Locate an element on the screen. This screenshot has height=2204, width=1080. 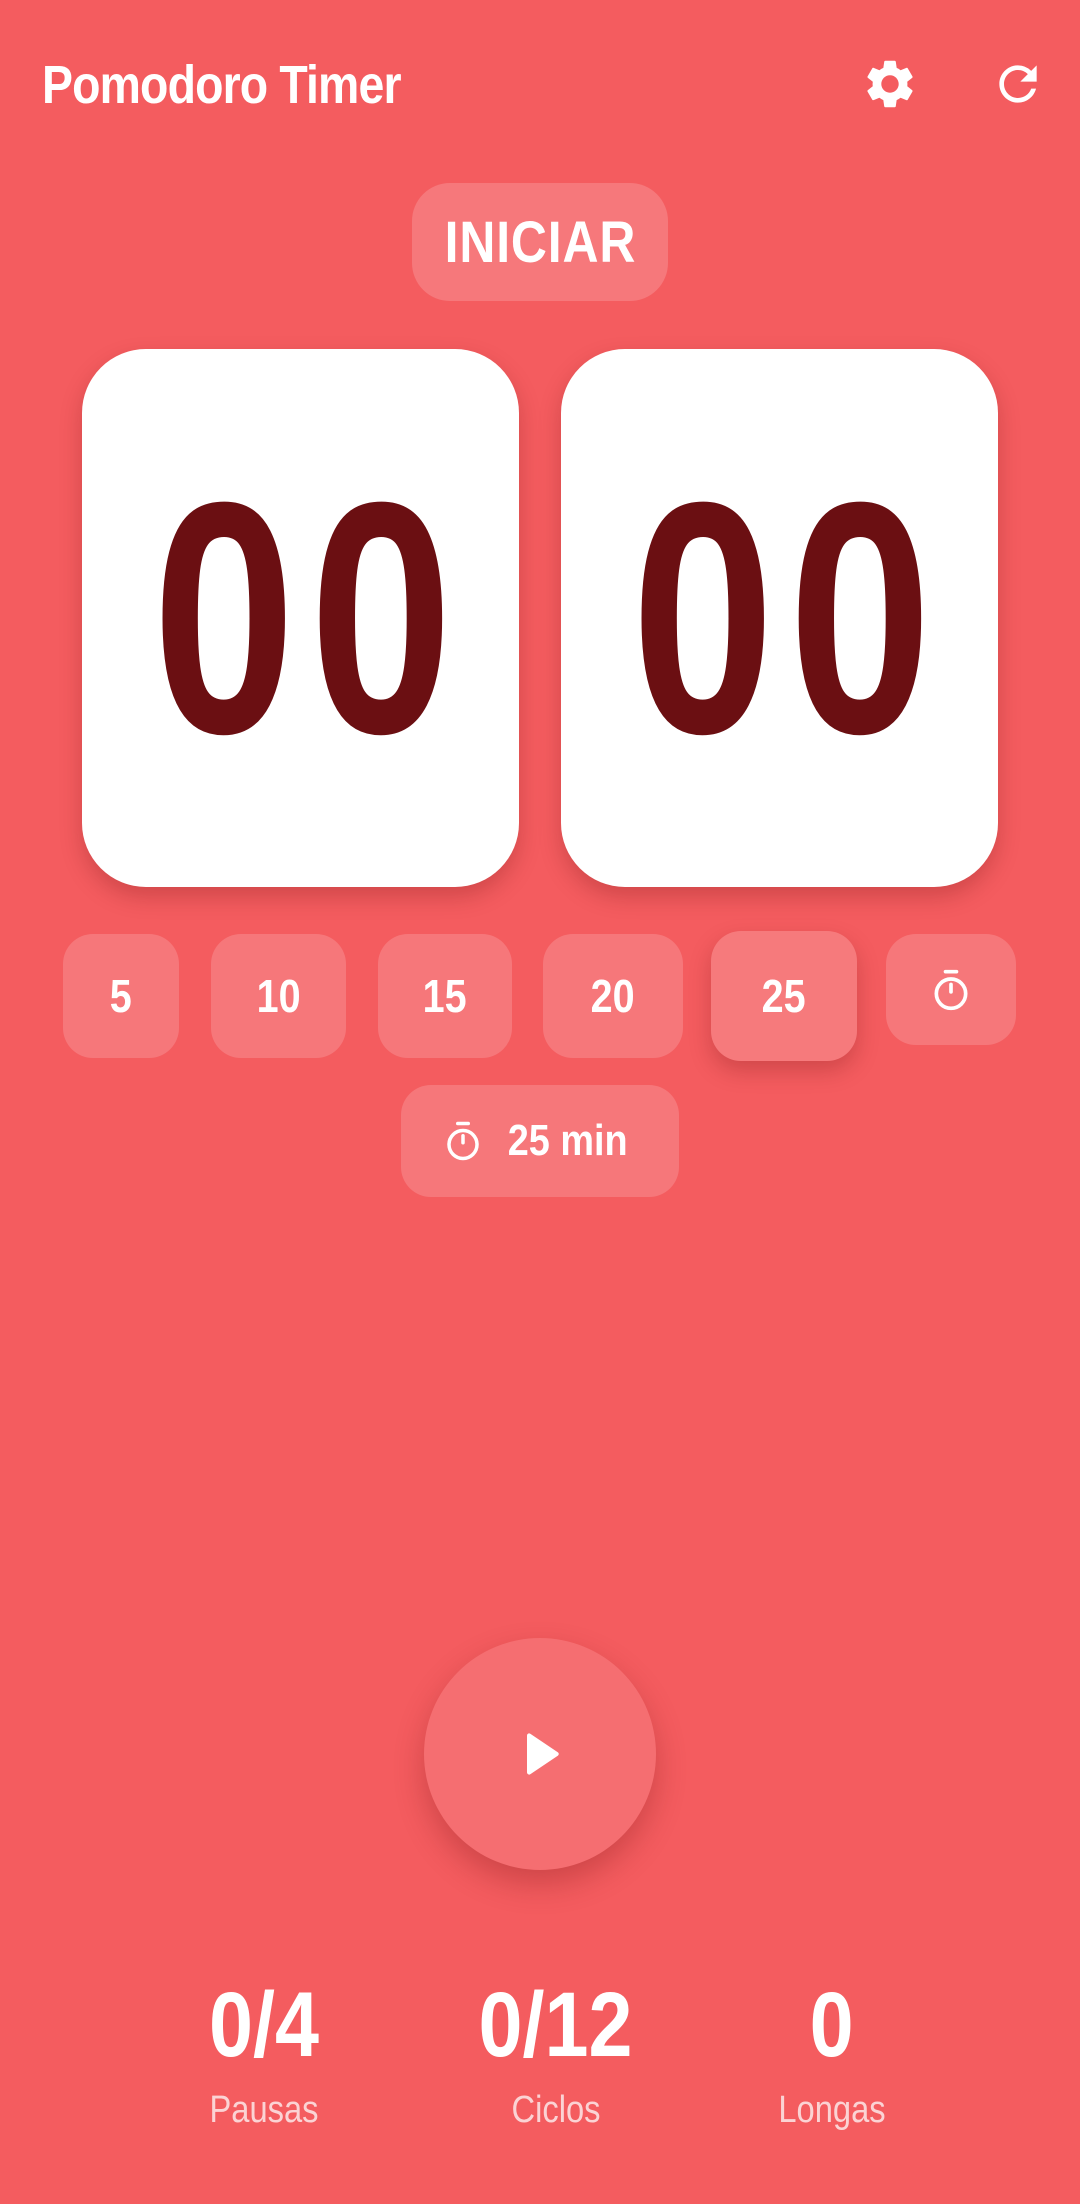
preset-label: 5 is located at coordinates (121, 996).